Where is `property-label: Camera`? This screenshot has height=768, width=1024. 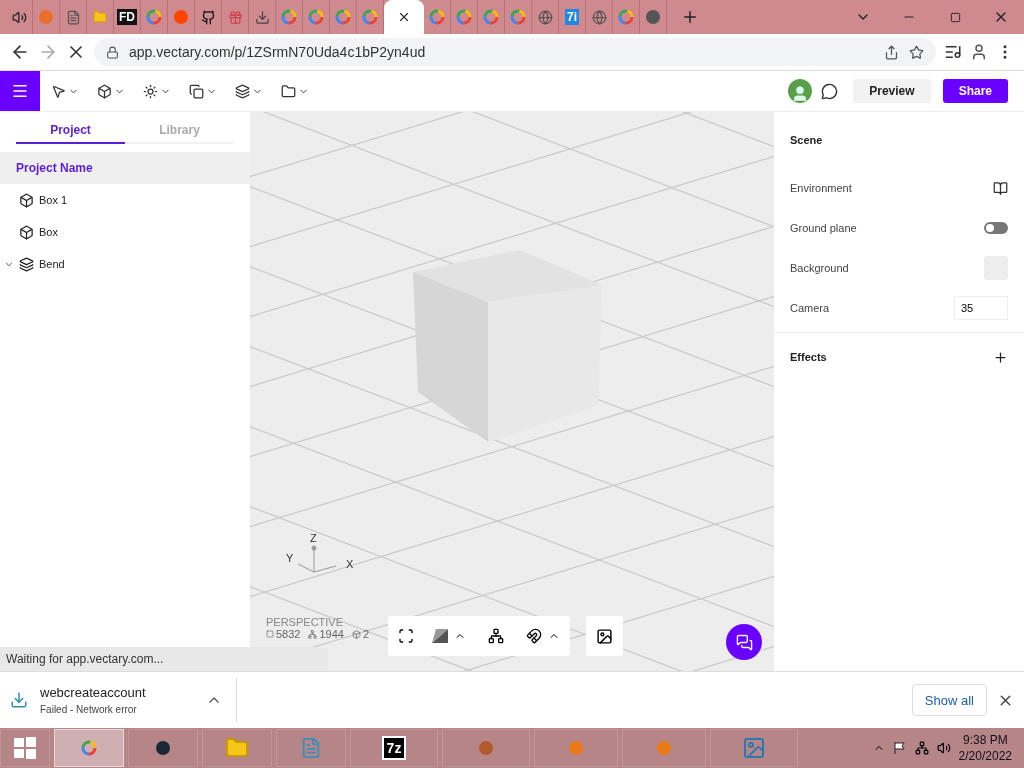 property-label: Camera is located at coordinates (810, 308).